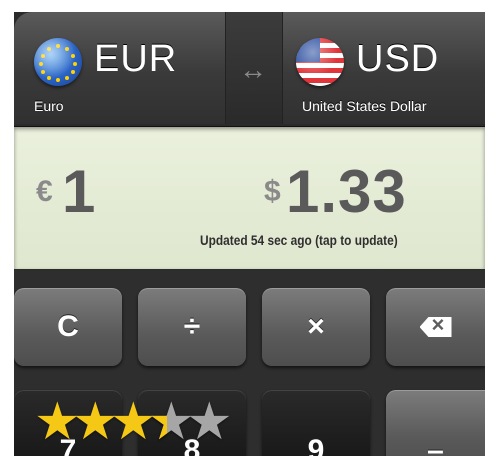 The width and height of the screenshot is (485, 456). I want to click on swap-arrows-icon: ↔, so click(253, 69).